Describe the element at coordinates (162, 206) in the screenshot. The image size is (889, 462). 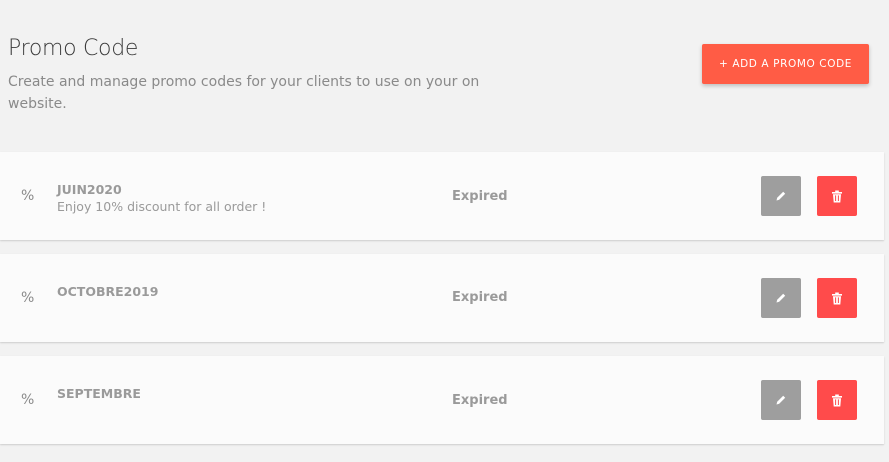
I see `promo-code-description: Enjoy 10% discount for all order !` at that location.